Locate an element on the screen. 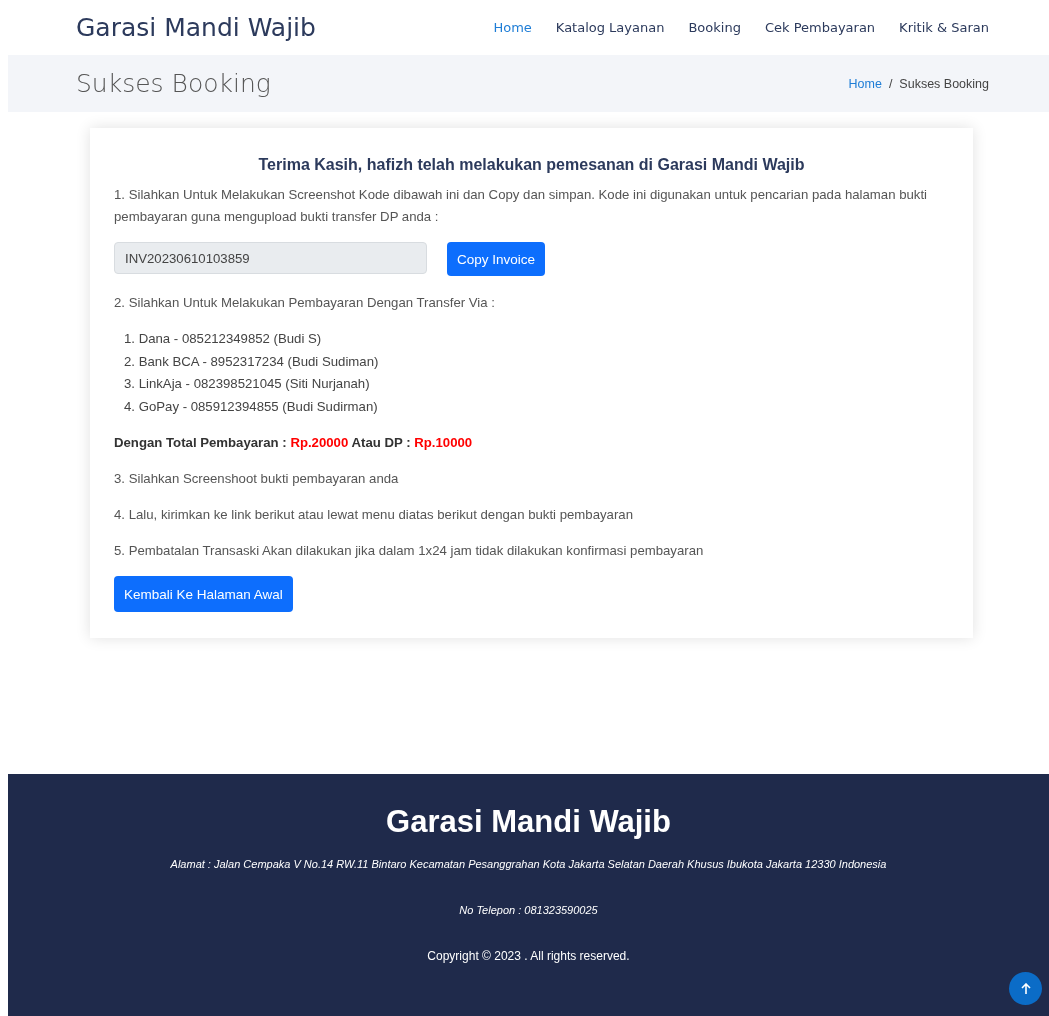  footer-phone: No Telepon : 081323590025 is located at coordinates (528, 910).